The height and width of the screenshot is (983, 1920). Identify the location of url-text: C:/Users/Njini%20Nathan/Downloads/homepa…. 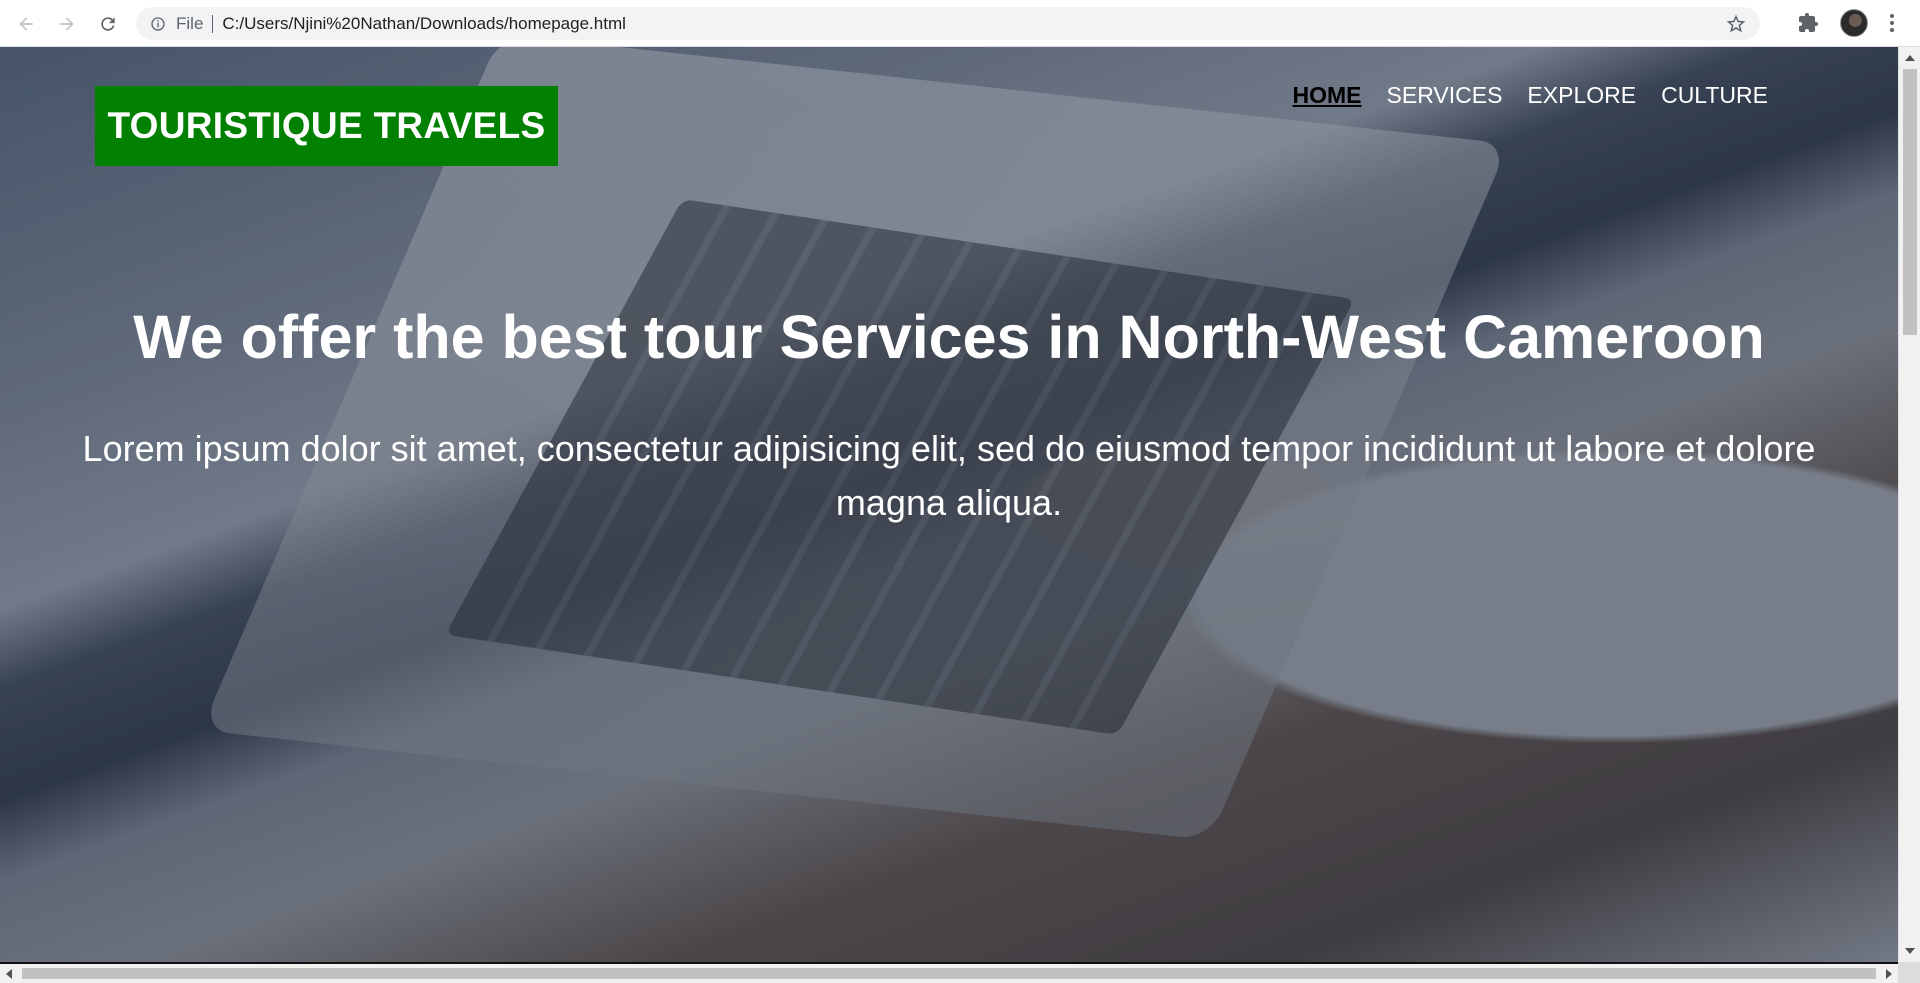
(423, 24).